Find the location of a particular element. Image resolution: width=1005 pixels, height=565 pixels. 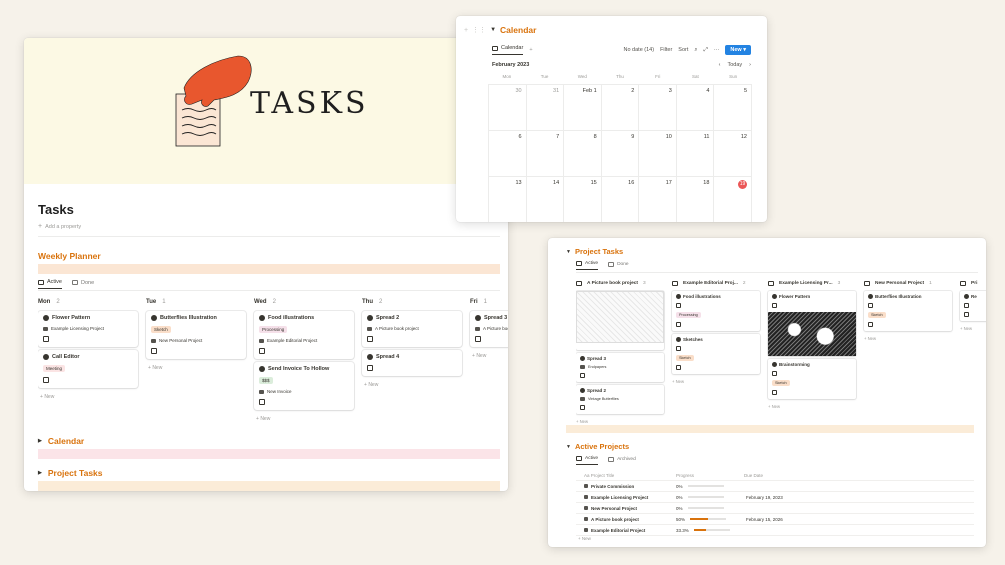

table-row: Example Editorial Project 33.3% is located at coordinates (775, 530).